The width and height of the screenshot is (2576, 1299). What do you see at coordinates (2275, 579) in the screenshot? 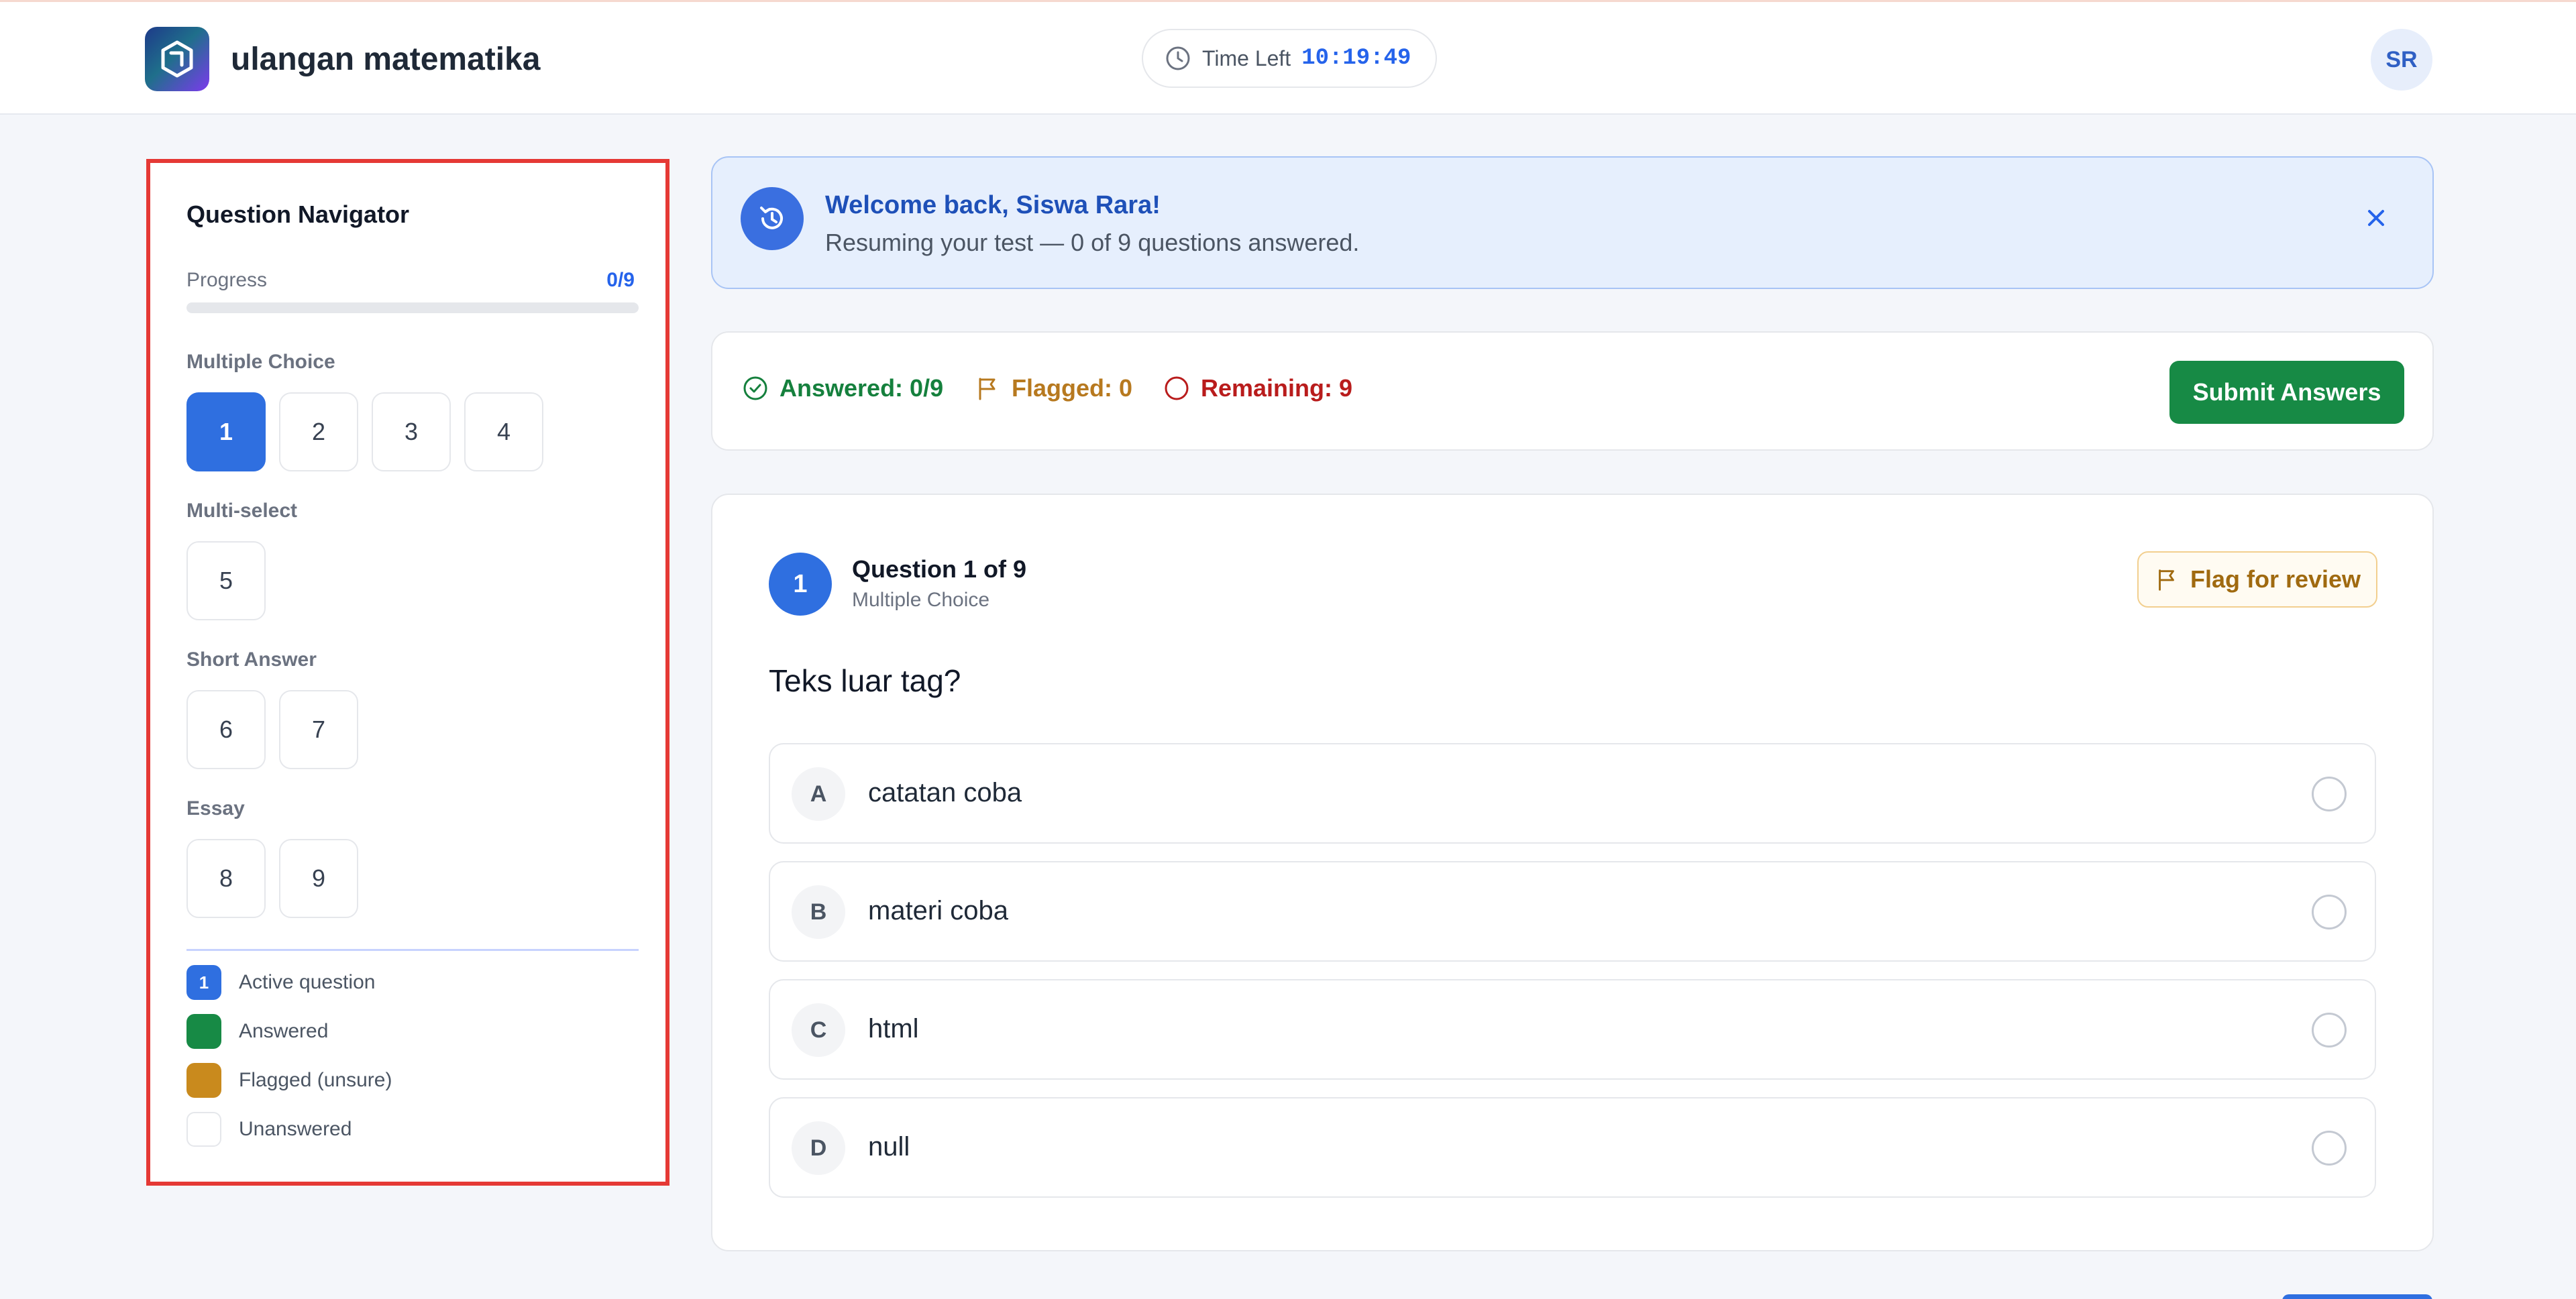
I see `flag-for-review-label: Flag for review` at bounding box center [2275, 579].